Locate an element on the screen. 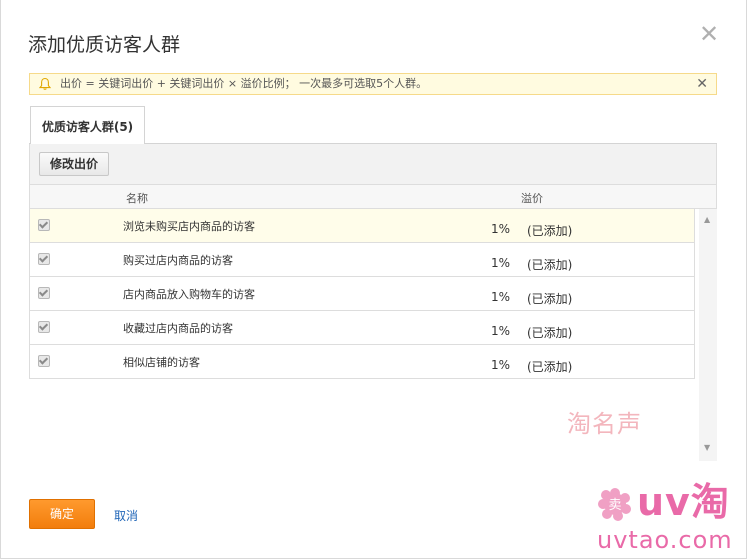 The height and width of the screenshot is (560, 748). close-icon: ✕ is located at coordinates (709, 34).